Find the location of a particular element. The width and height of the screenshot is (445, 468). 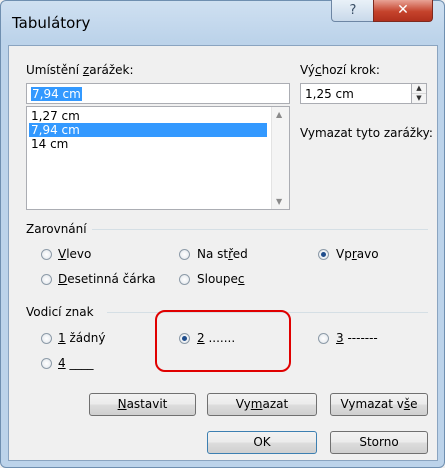

tab-stop-list: 1,27 cm 7,94 cm 14 cm ▲ ▼ is located at coordinates (158, 158).